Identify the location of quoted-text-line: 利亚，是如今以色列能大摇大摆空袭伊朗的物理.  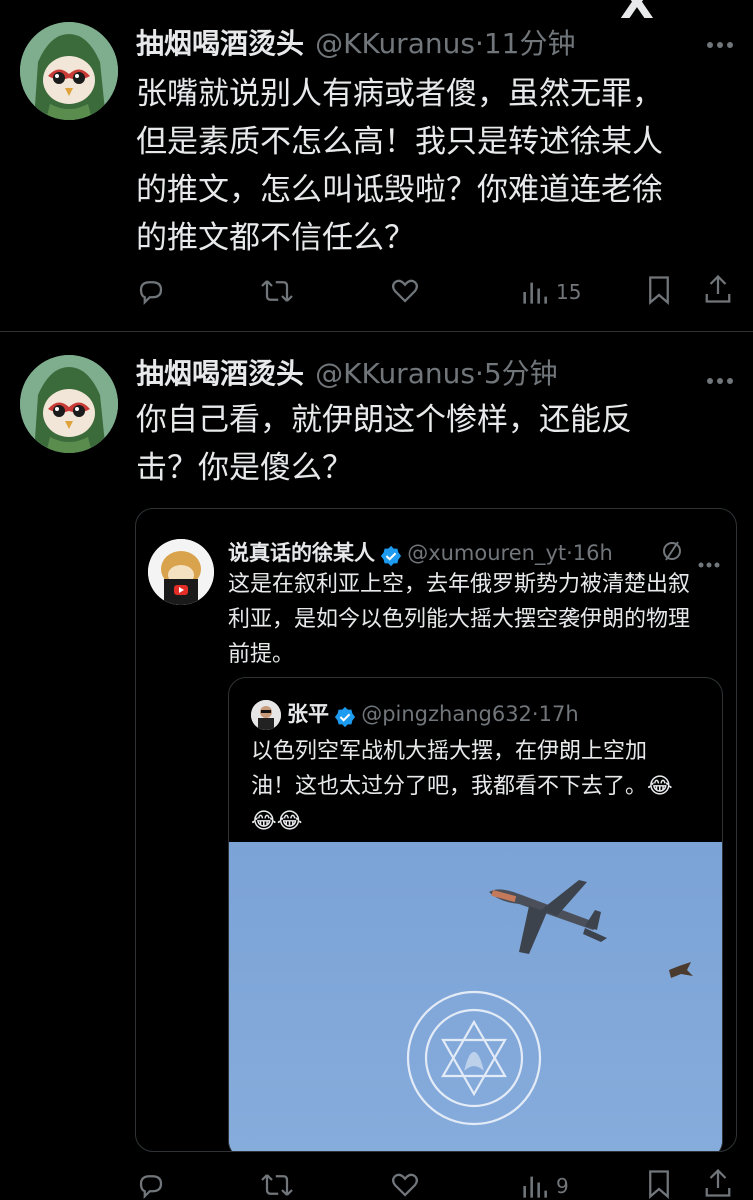
(459, 619).